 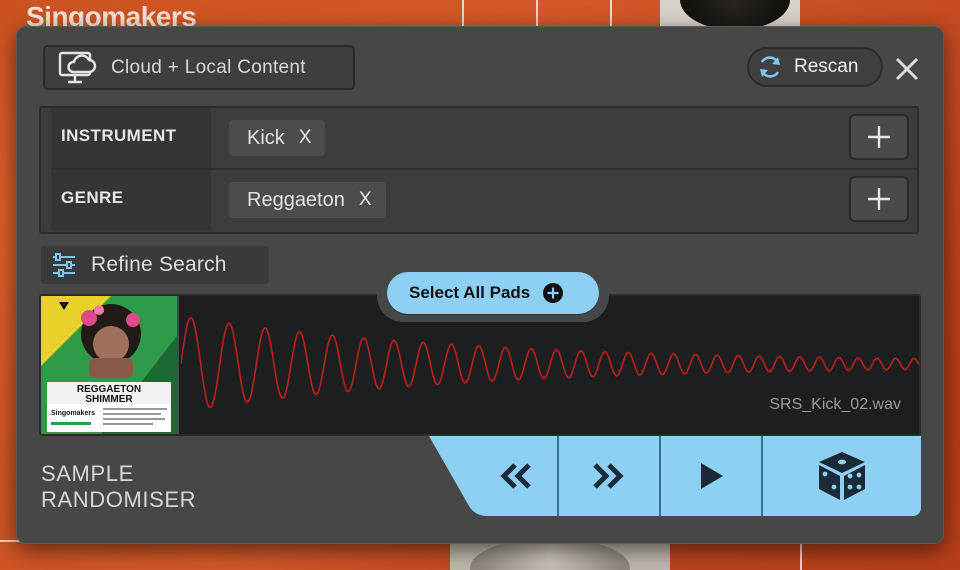 I want to click on close-icon, so click(x=907, y=69).